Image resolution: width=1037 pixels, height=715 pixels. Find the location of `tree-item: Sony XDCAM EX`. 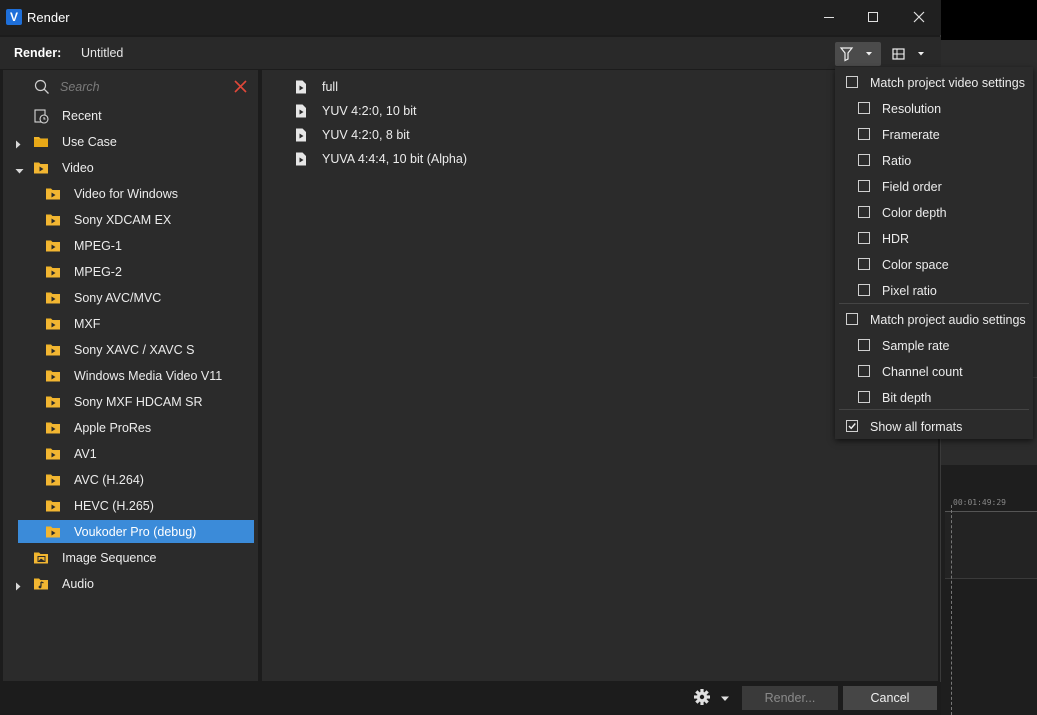

tree-item: Sony XDCAM EX is located at coordinates (136, 219).